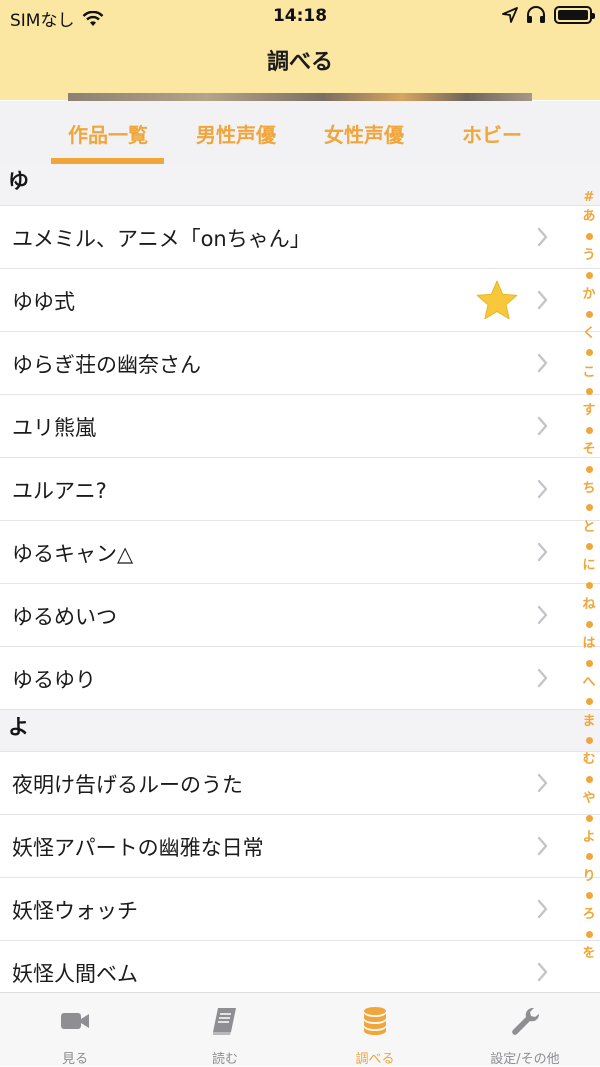 Image resolution: width=600 pixels, height=1067 pixels. What do you see at coordinates (108, 133) in the screenshot?
I see `tab-works: 作品一覧` at bounding box center [108, 133].